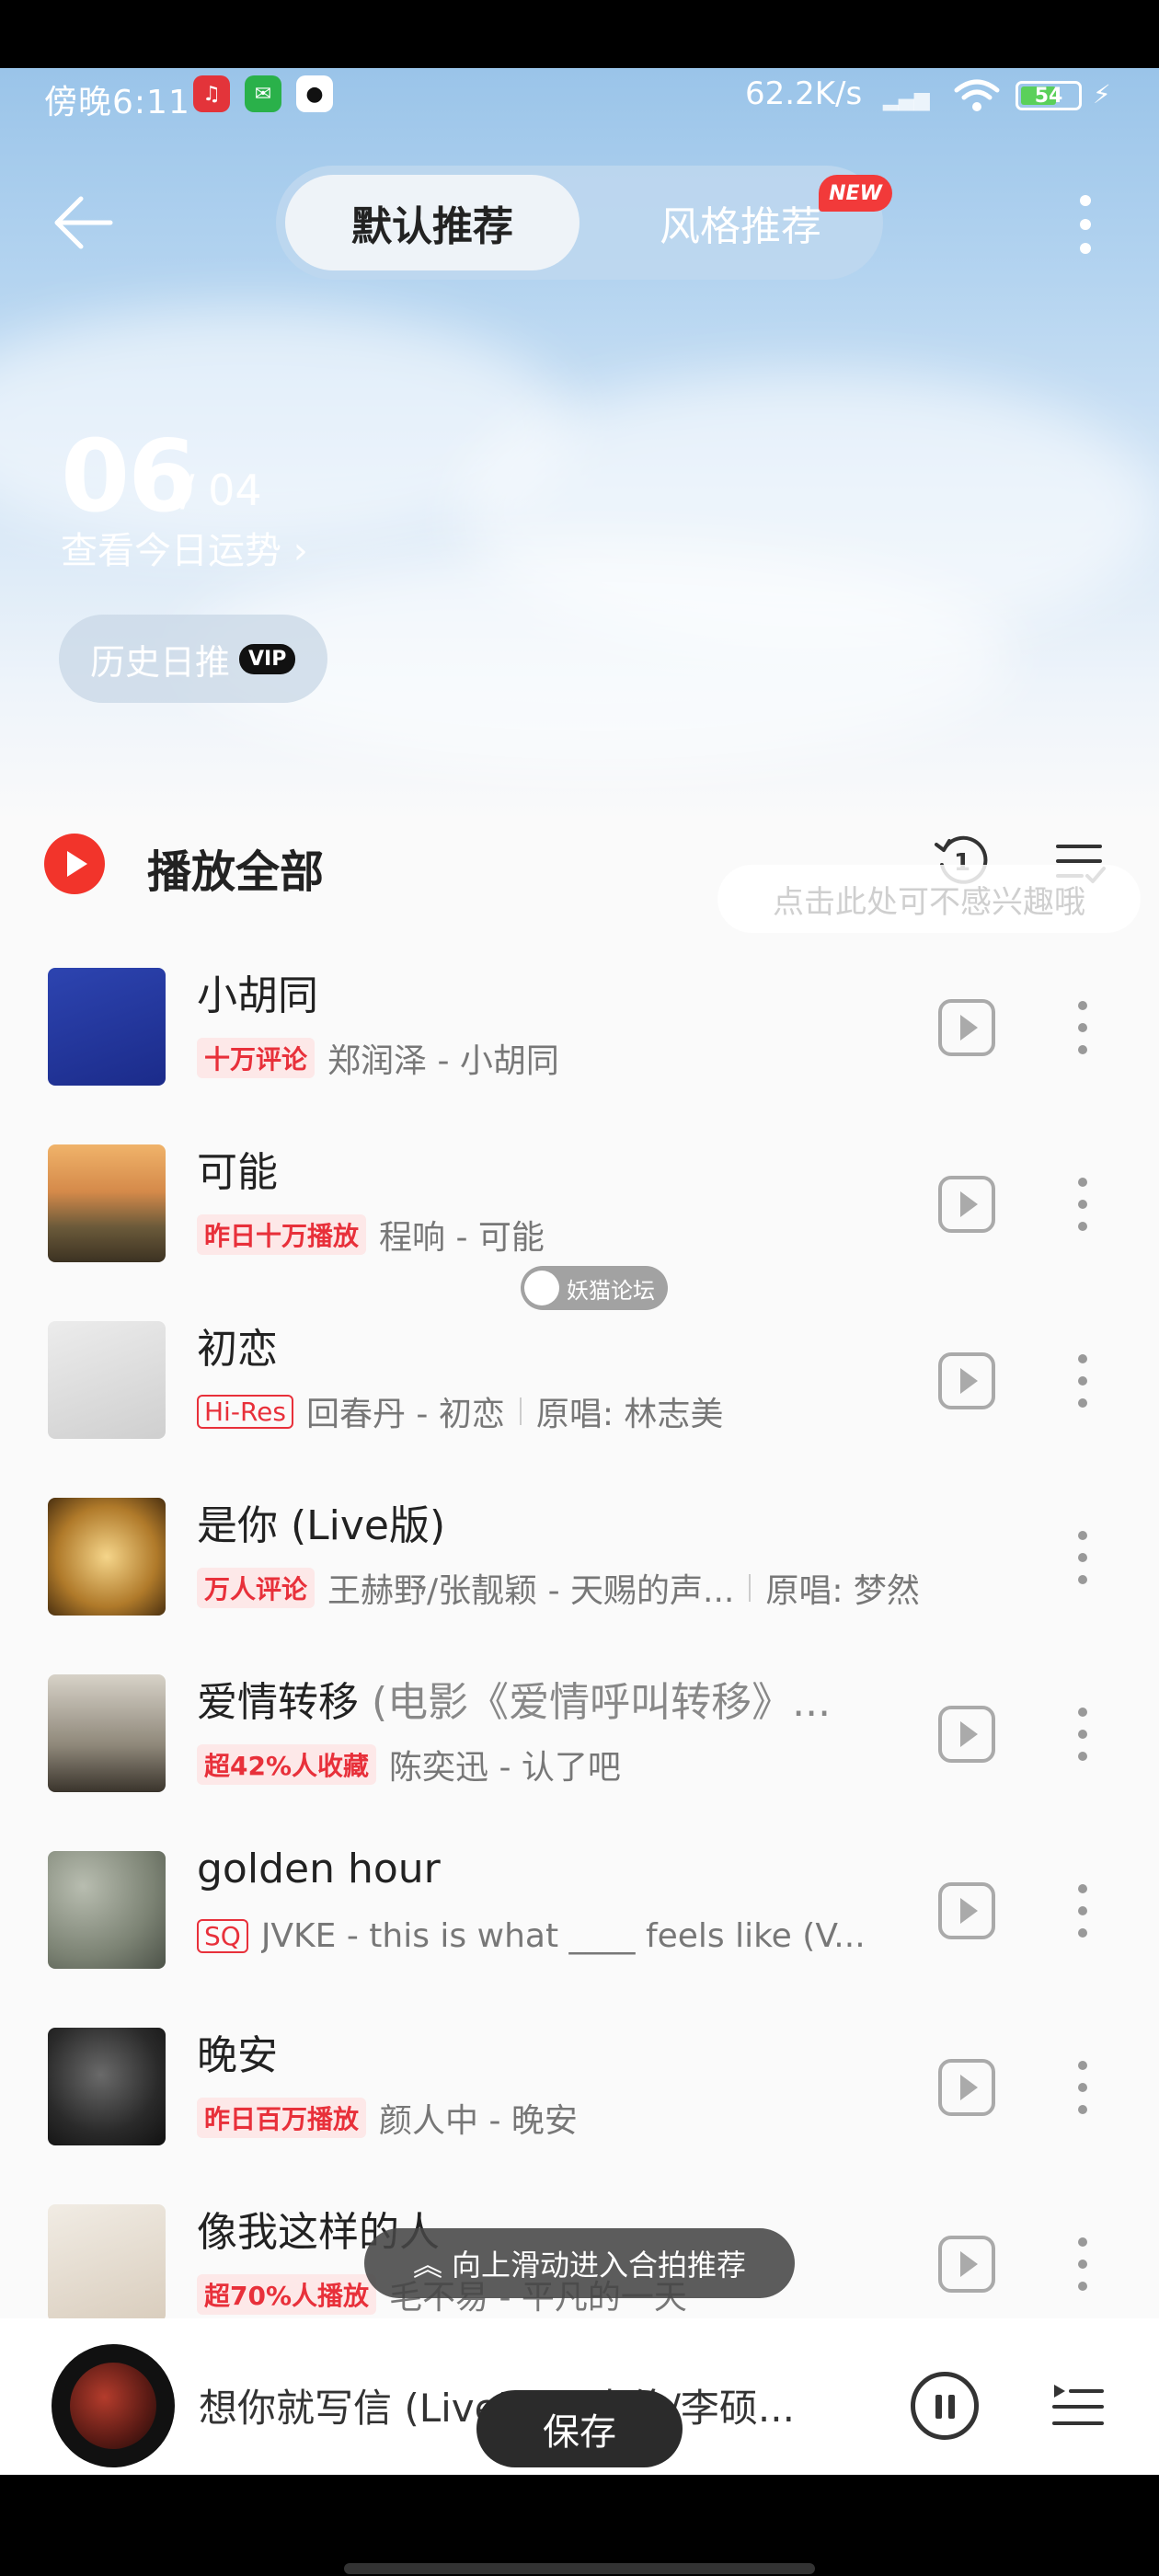 This screenshot has height=2576, width=1159. What do you see at coordinates (427, 2265) in the screenshot?
I see `double-chevron-up-icon: ︽` at bounding box center [427, 2265].